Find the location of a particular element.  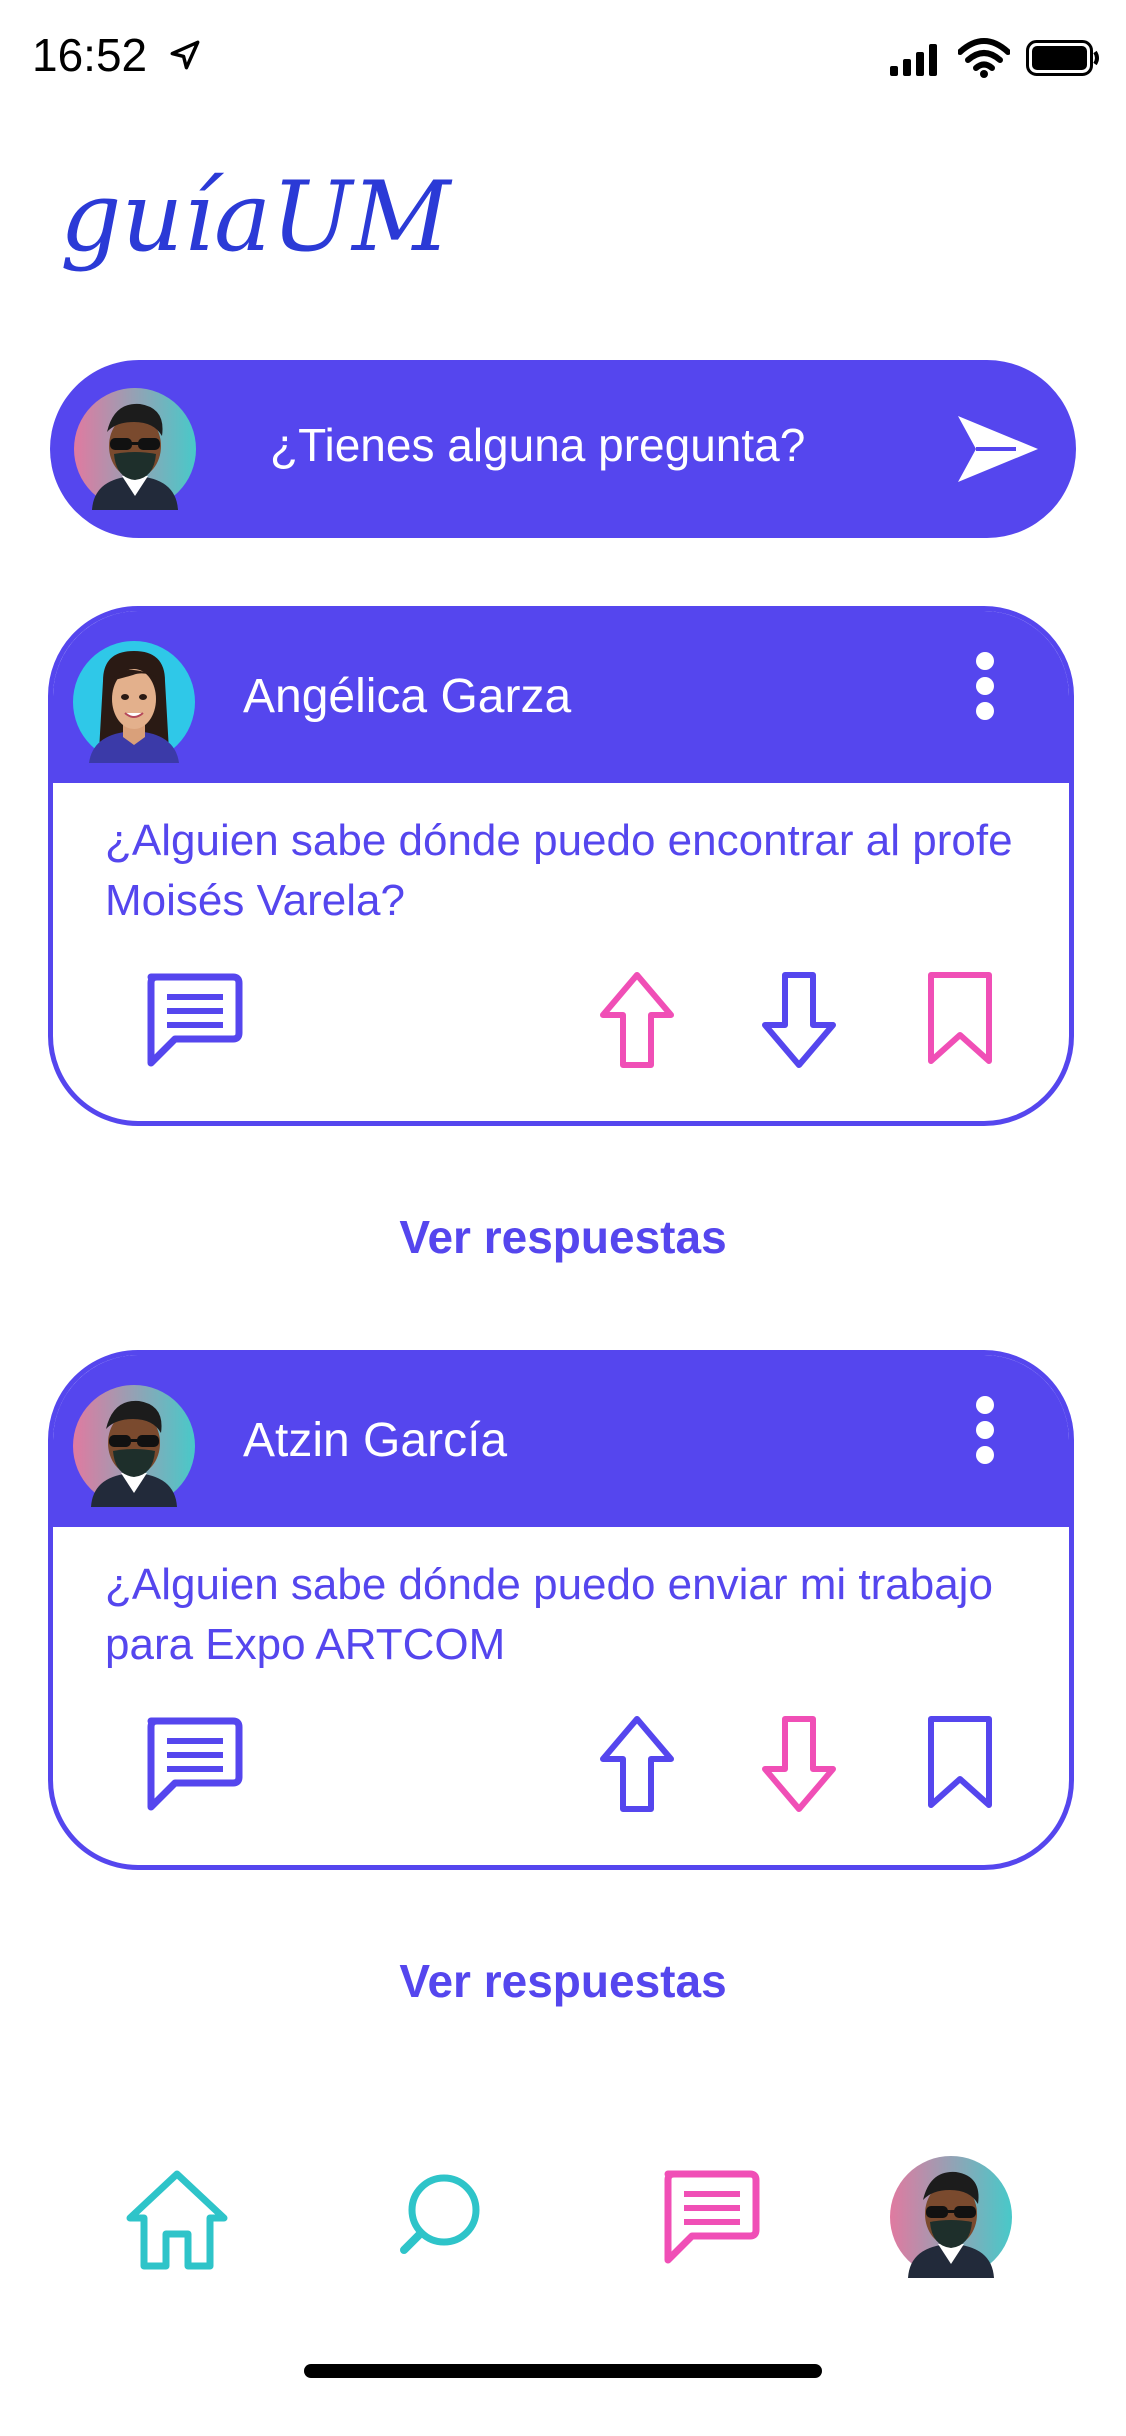

wifi-icon is located at coordinates (984, 58).